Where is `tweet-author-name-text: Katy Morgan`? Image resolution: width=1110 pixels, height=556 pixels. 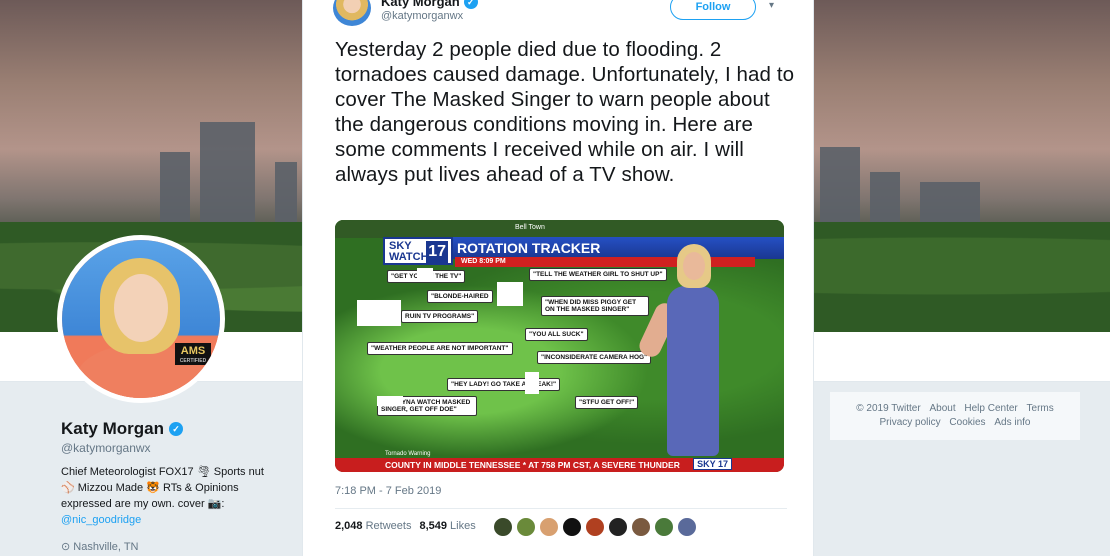 tweet-author-name-text: Katy Morgan is located at coordinates (420, 4).